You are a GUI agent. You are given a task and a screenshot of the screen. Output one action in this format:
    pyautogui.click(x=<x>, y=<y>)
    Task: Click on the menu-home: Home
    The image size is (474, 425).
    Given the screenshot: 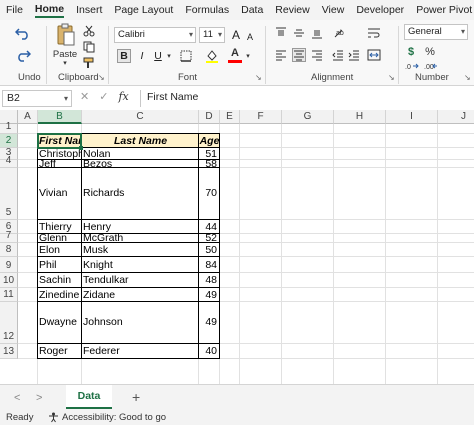 What is the action you would take?
    pyautogui.click(x=49, y=10)
    